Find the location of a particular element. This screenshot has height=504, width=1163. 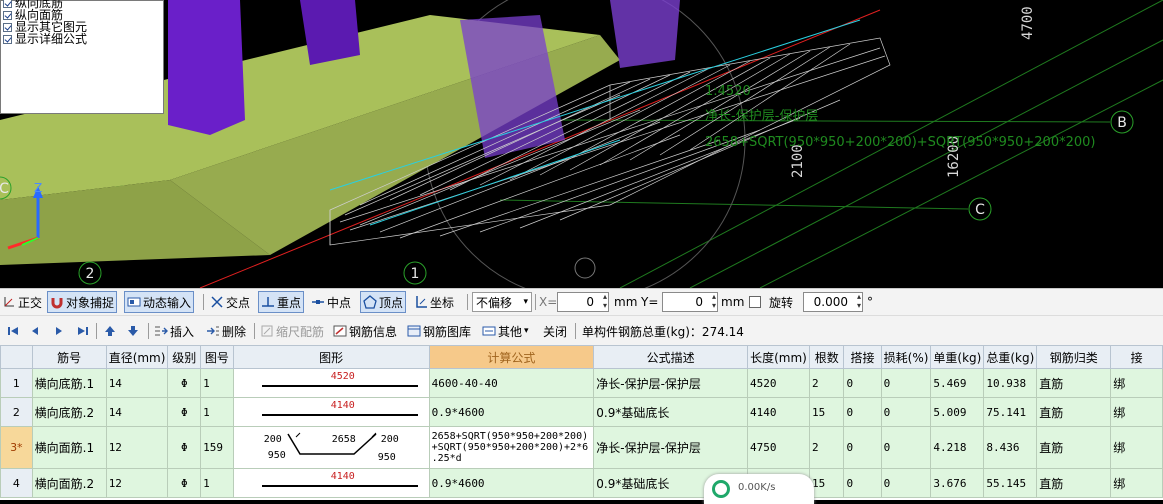

cell-total-weight: 10.938 is located at coordinates (1010, 383).